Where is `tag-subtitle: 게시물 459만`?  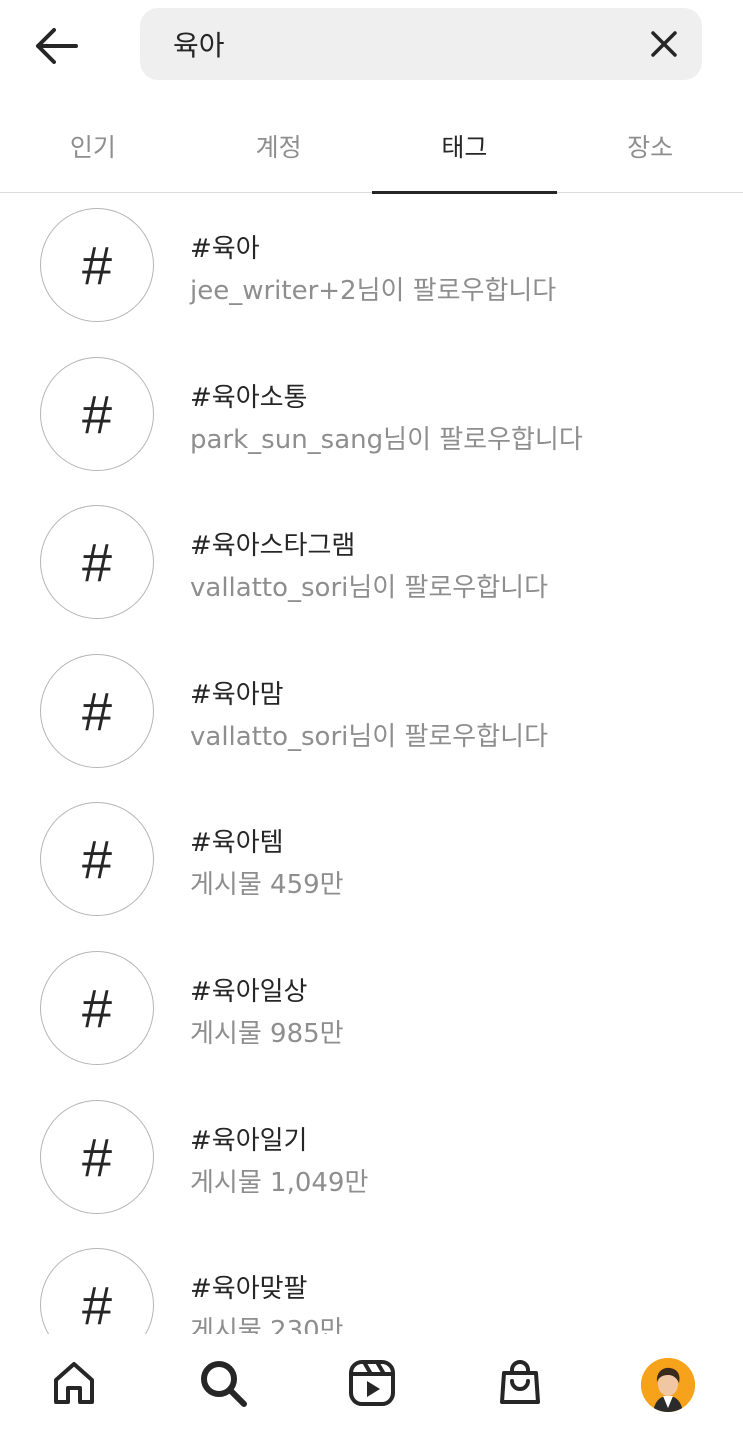
tag-subtitle: 게시물 459만 is located at coordinates (267, 885).